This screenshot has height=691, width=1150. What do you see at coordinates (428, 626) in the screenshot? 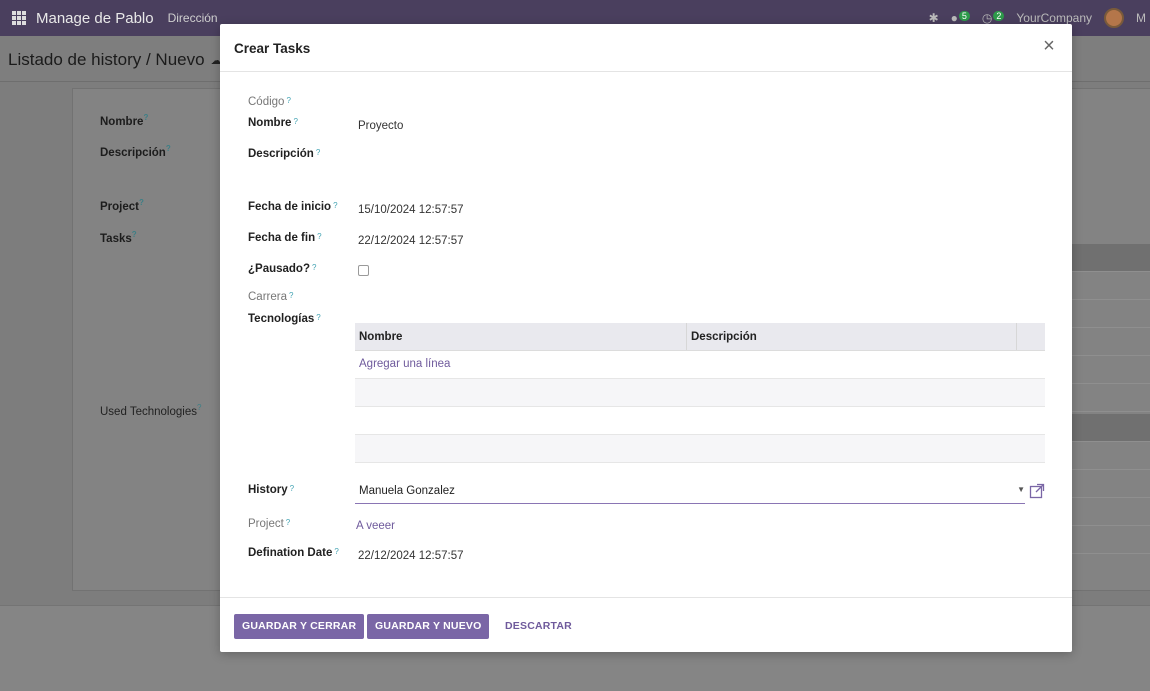
I see `save-new-button: GUARDAR Y NUEVO` at bounding box center [428, 626].